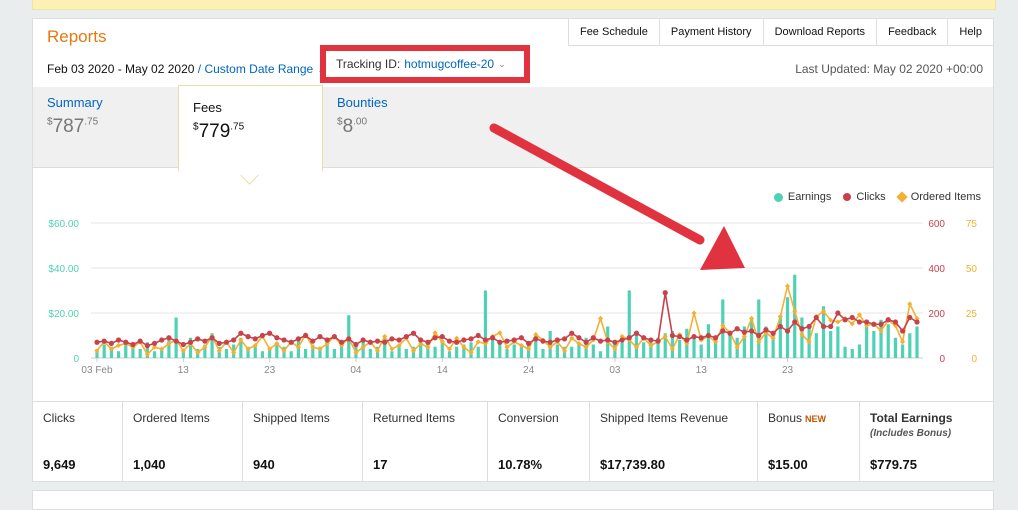 The height and width of the screenshot is (510, 1018). Describe the element at coordinates (778, 197) in the screenshot. I see `earnings-dot-icon` at that location.